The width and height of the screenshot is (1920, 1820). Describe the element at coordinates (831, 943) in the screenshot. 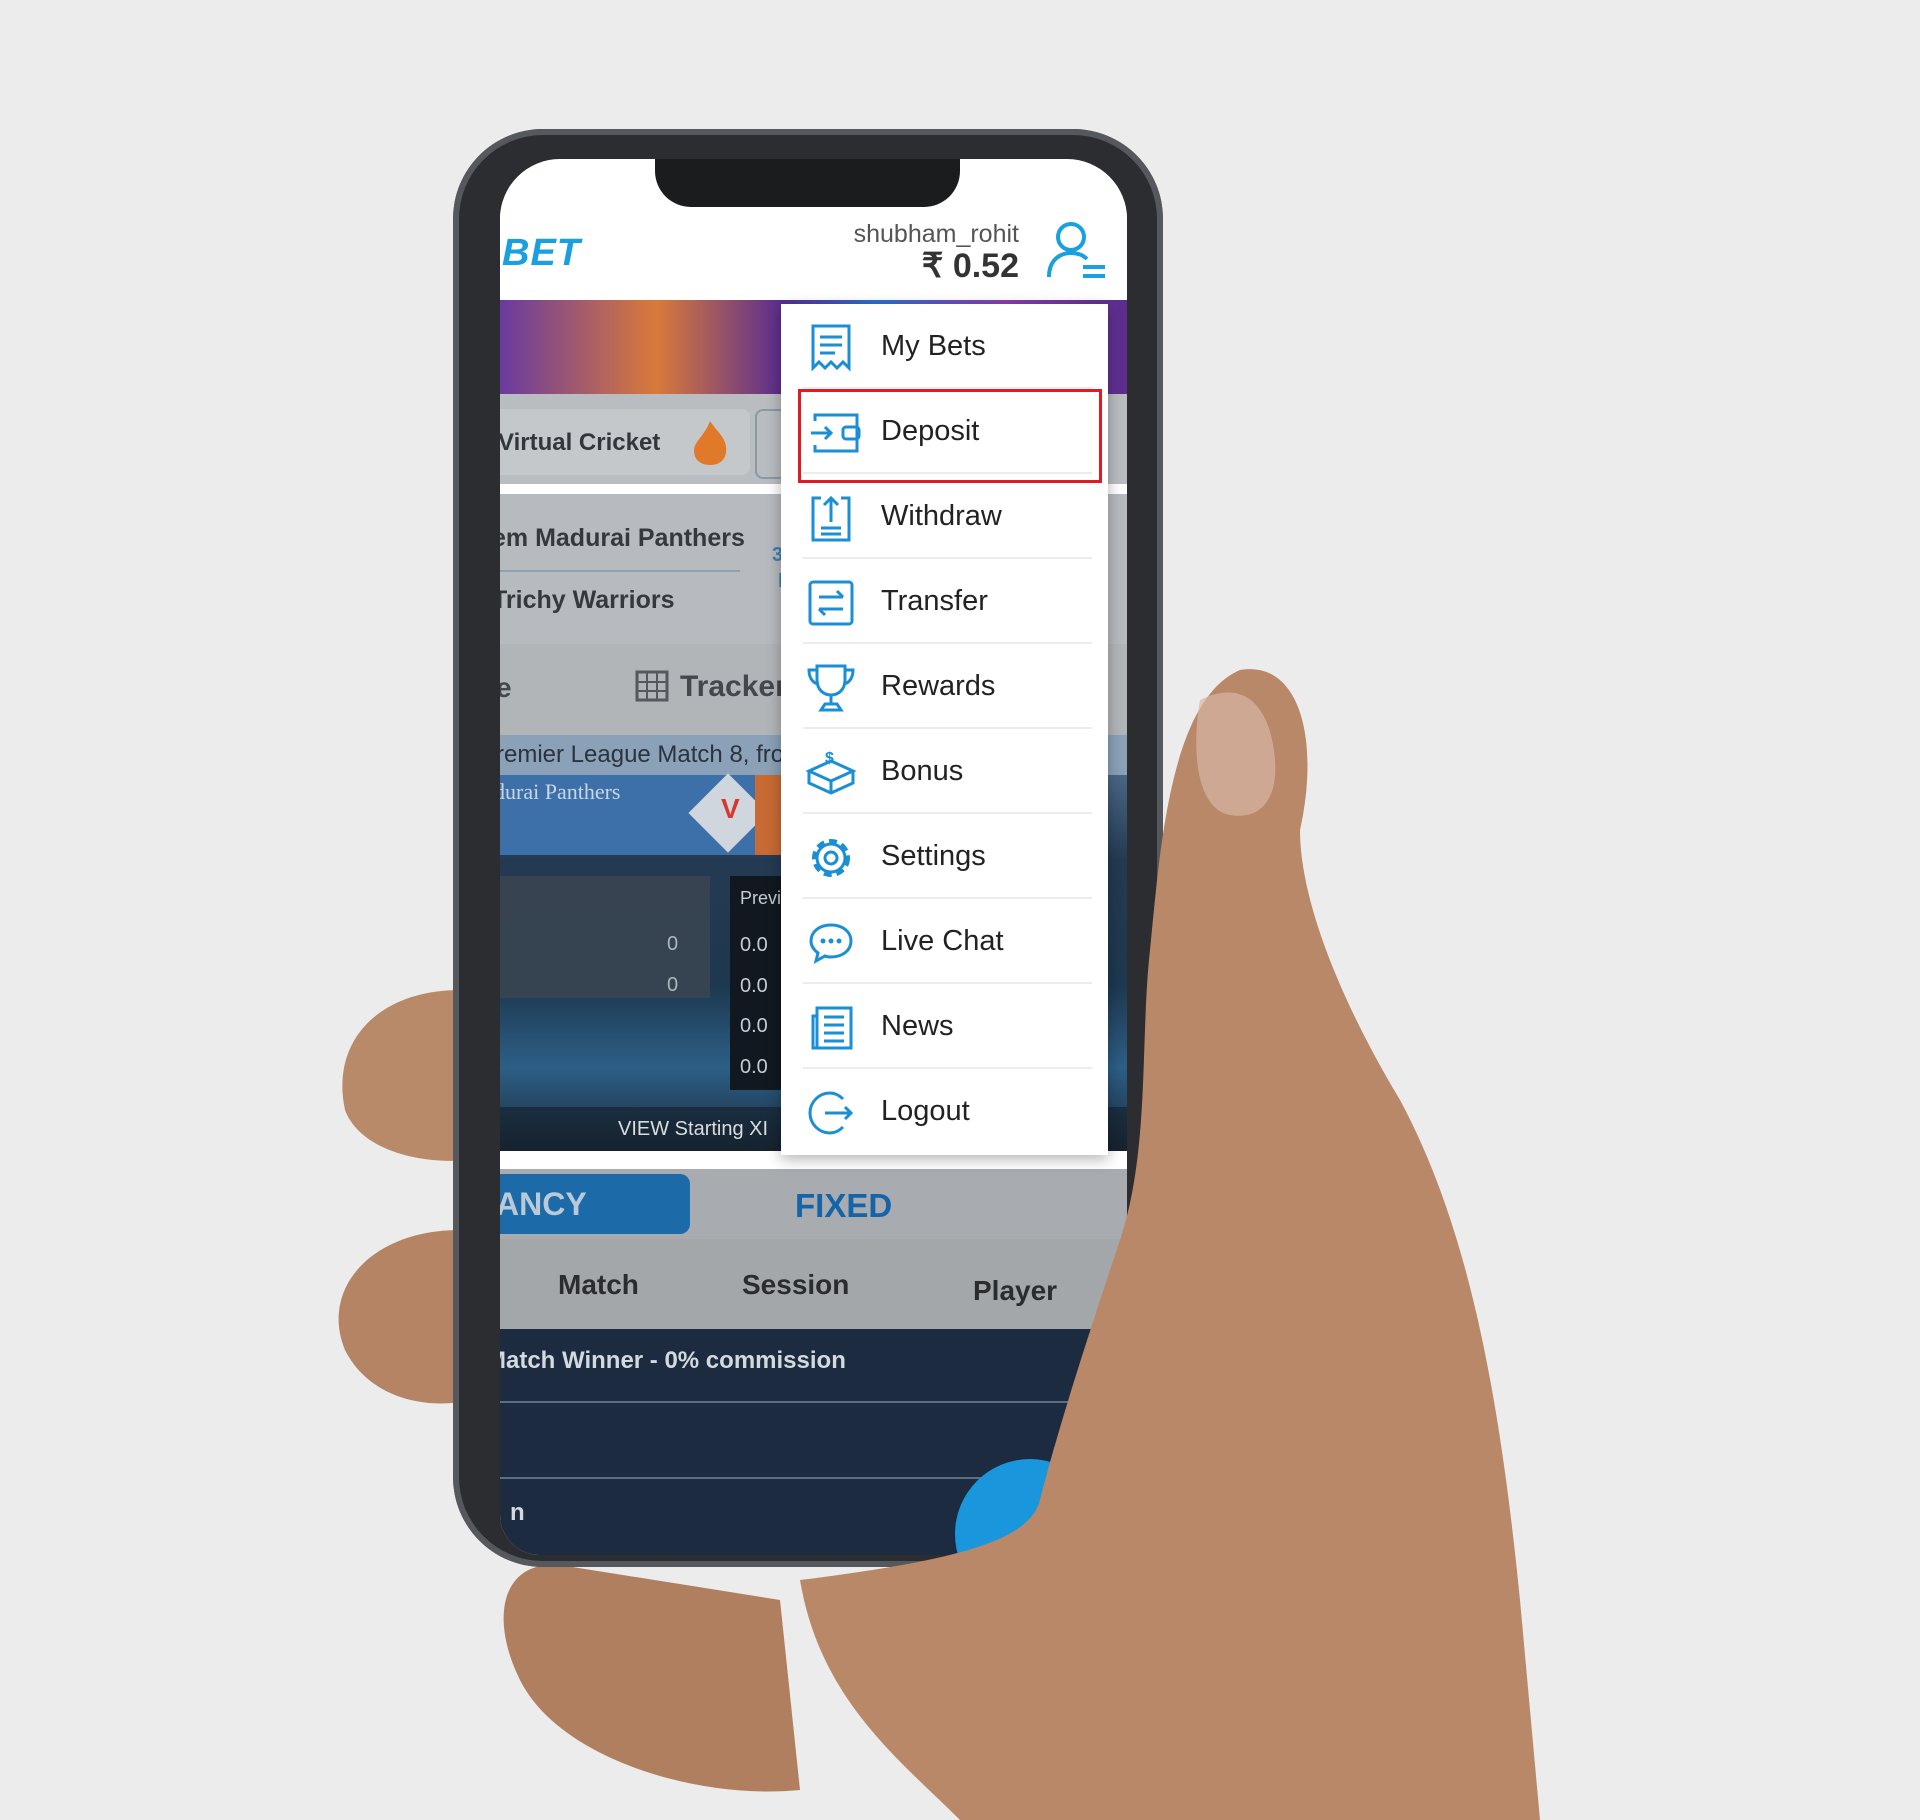

I see `chat-icon` at that location.